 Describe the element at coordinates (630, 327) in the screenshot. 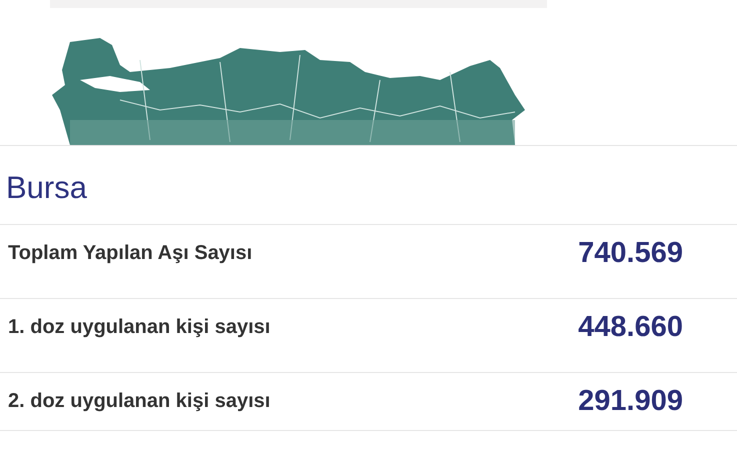

I see `stat-value: 448.660` at that location.